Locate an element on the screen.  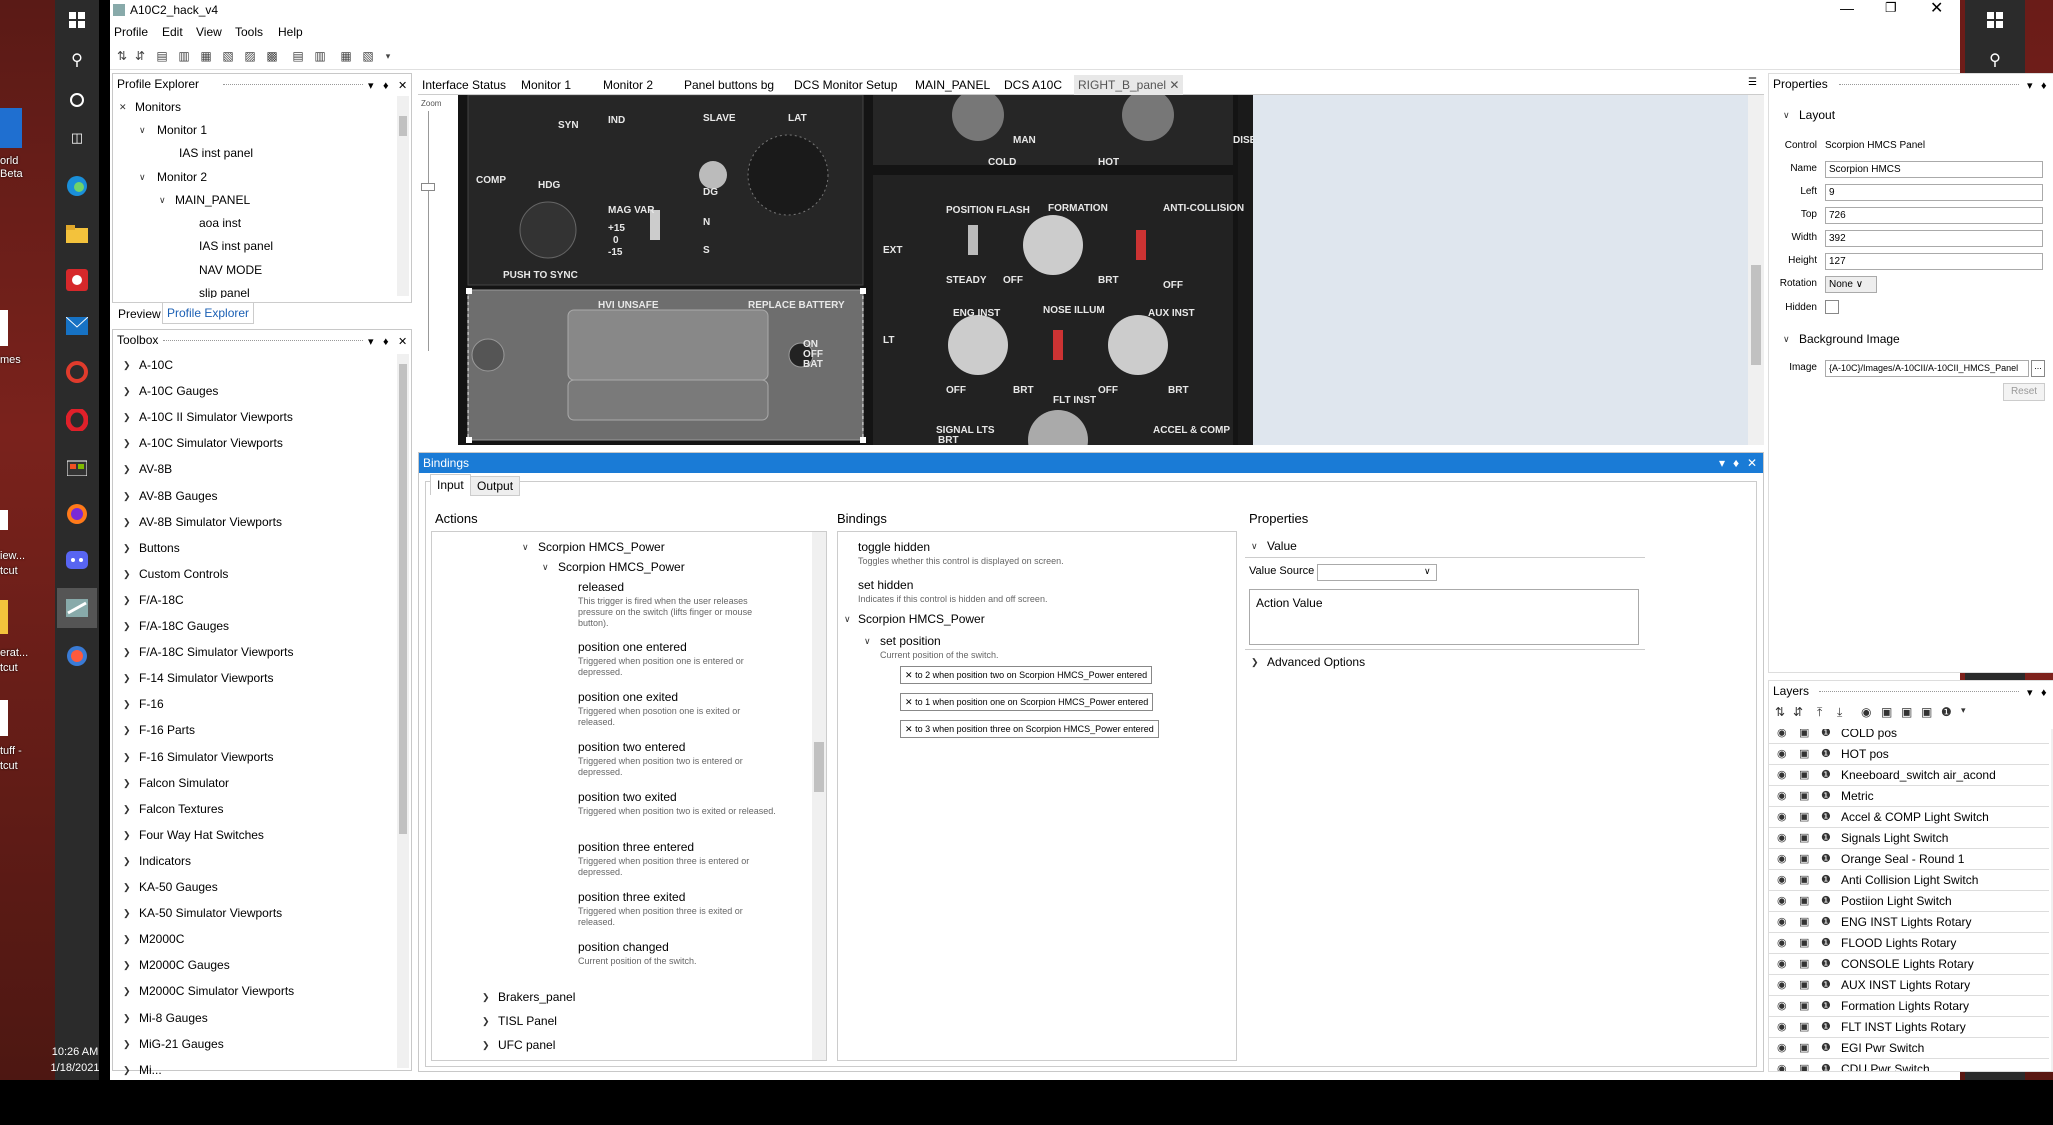
toolbox-item: A-10C II Simulator Viewports is located at coordinates (216, 417).